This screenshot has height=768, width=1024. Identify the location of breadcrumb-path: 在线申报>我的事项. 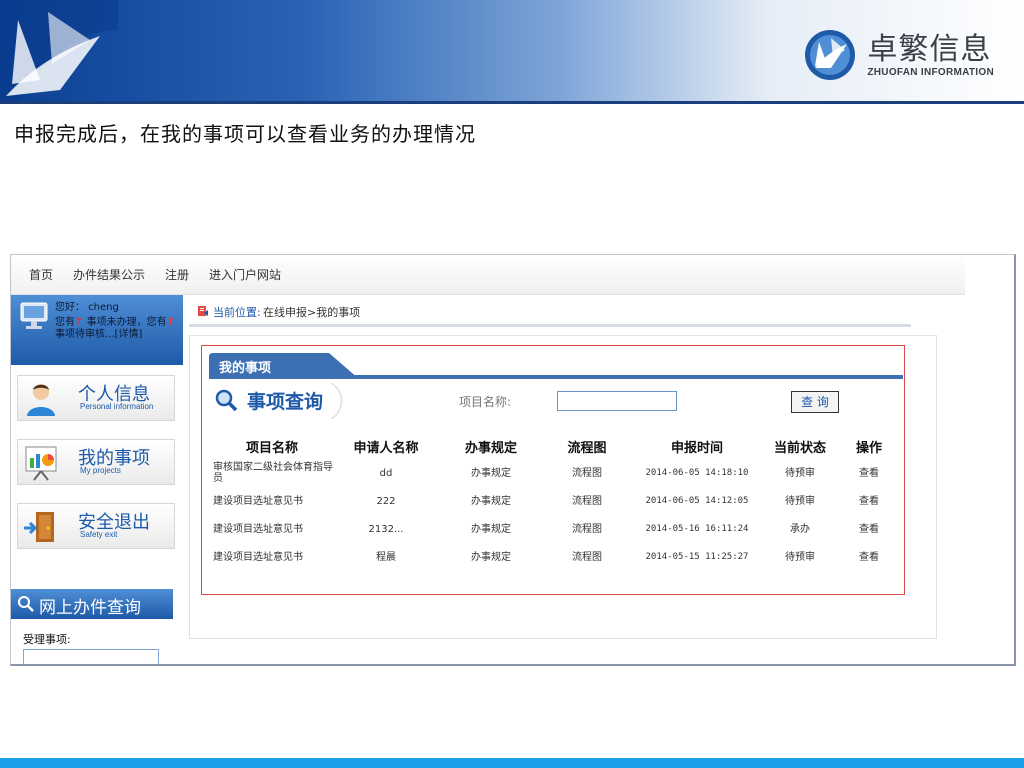
(312, 312).